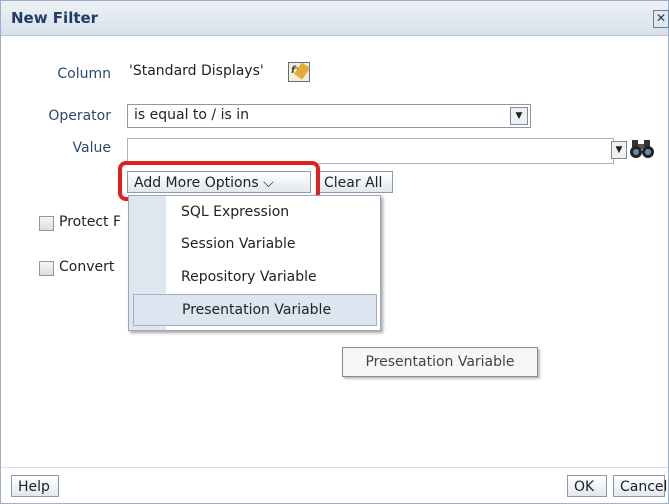 This screenshot has height=504, width=669. Describe the element at coordinates (196, 71) in the screenshot. I see `column-value: 'Standard Displays'` at that location.